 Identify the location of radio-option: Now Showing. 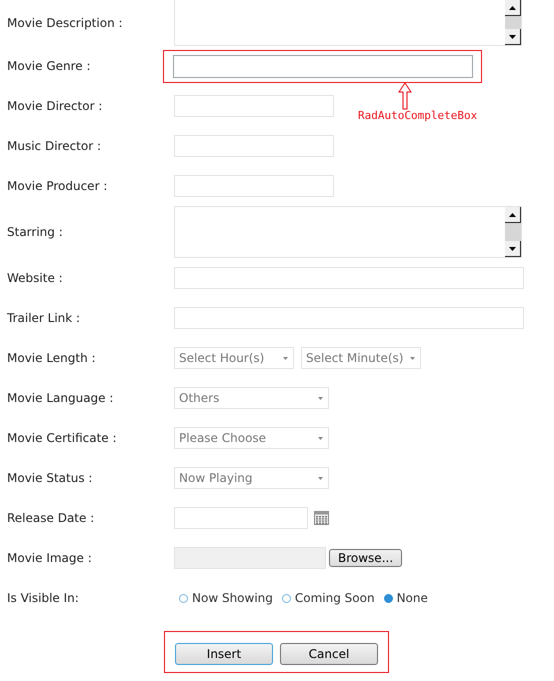
(226, 598).